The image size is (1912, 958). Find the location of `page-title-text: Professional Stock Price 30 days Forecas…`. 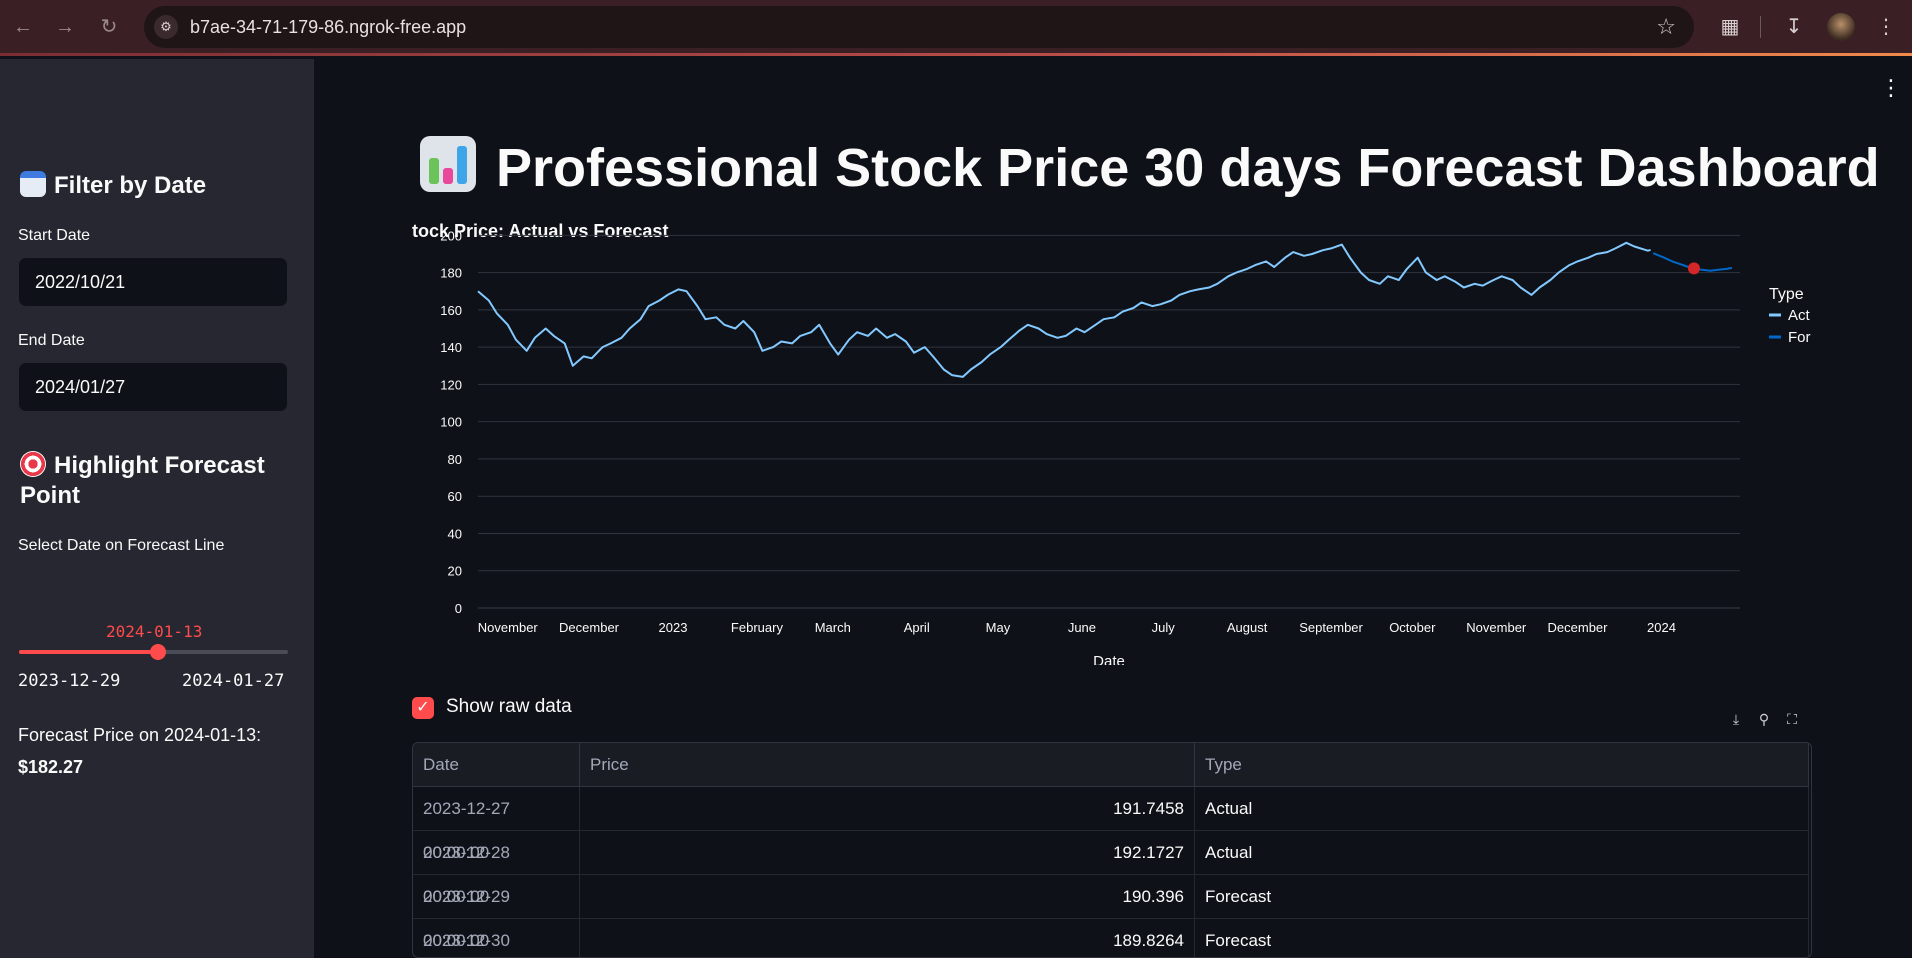

page-title-text: Professional Stock Price 30 days Forecas… is located at coordinates (1188, 168).